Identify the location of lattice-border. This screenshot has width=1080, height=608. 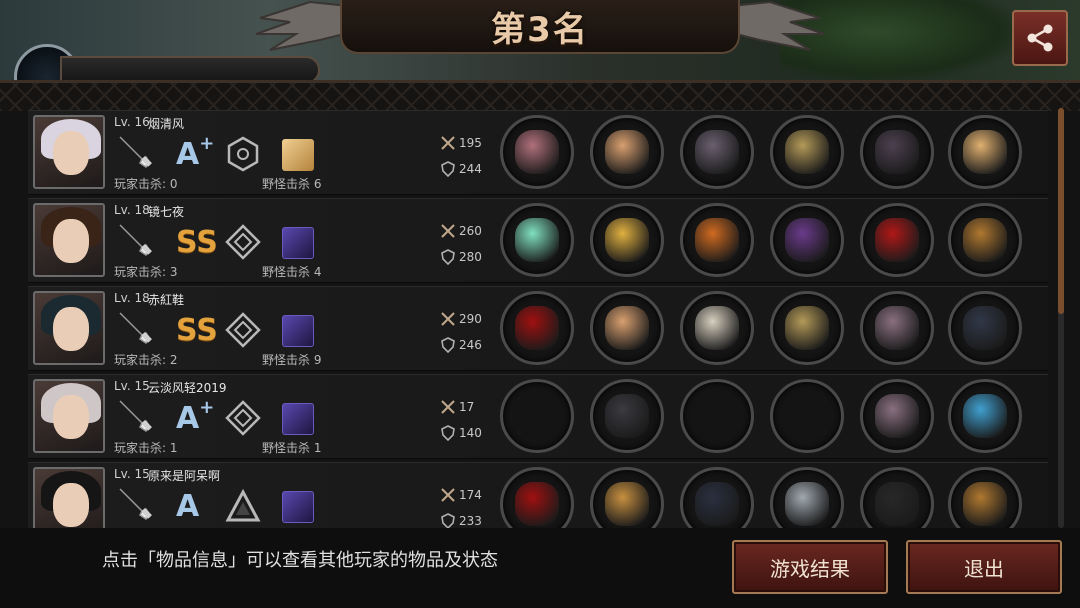
(540, 97).